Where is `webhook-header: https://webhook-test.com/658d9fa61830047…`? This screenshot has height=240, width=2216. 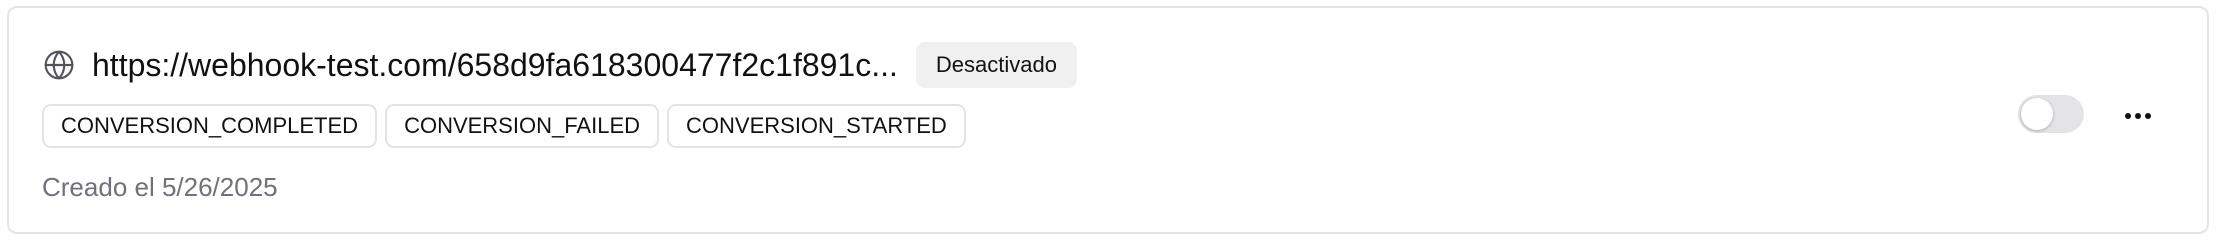 webhook-header: https://webhook-test.com/658d9fa61830047… is located at coordinates (559, 65).